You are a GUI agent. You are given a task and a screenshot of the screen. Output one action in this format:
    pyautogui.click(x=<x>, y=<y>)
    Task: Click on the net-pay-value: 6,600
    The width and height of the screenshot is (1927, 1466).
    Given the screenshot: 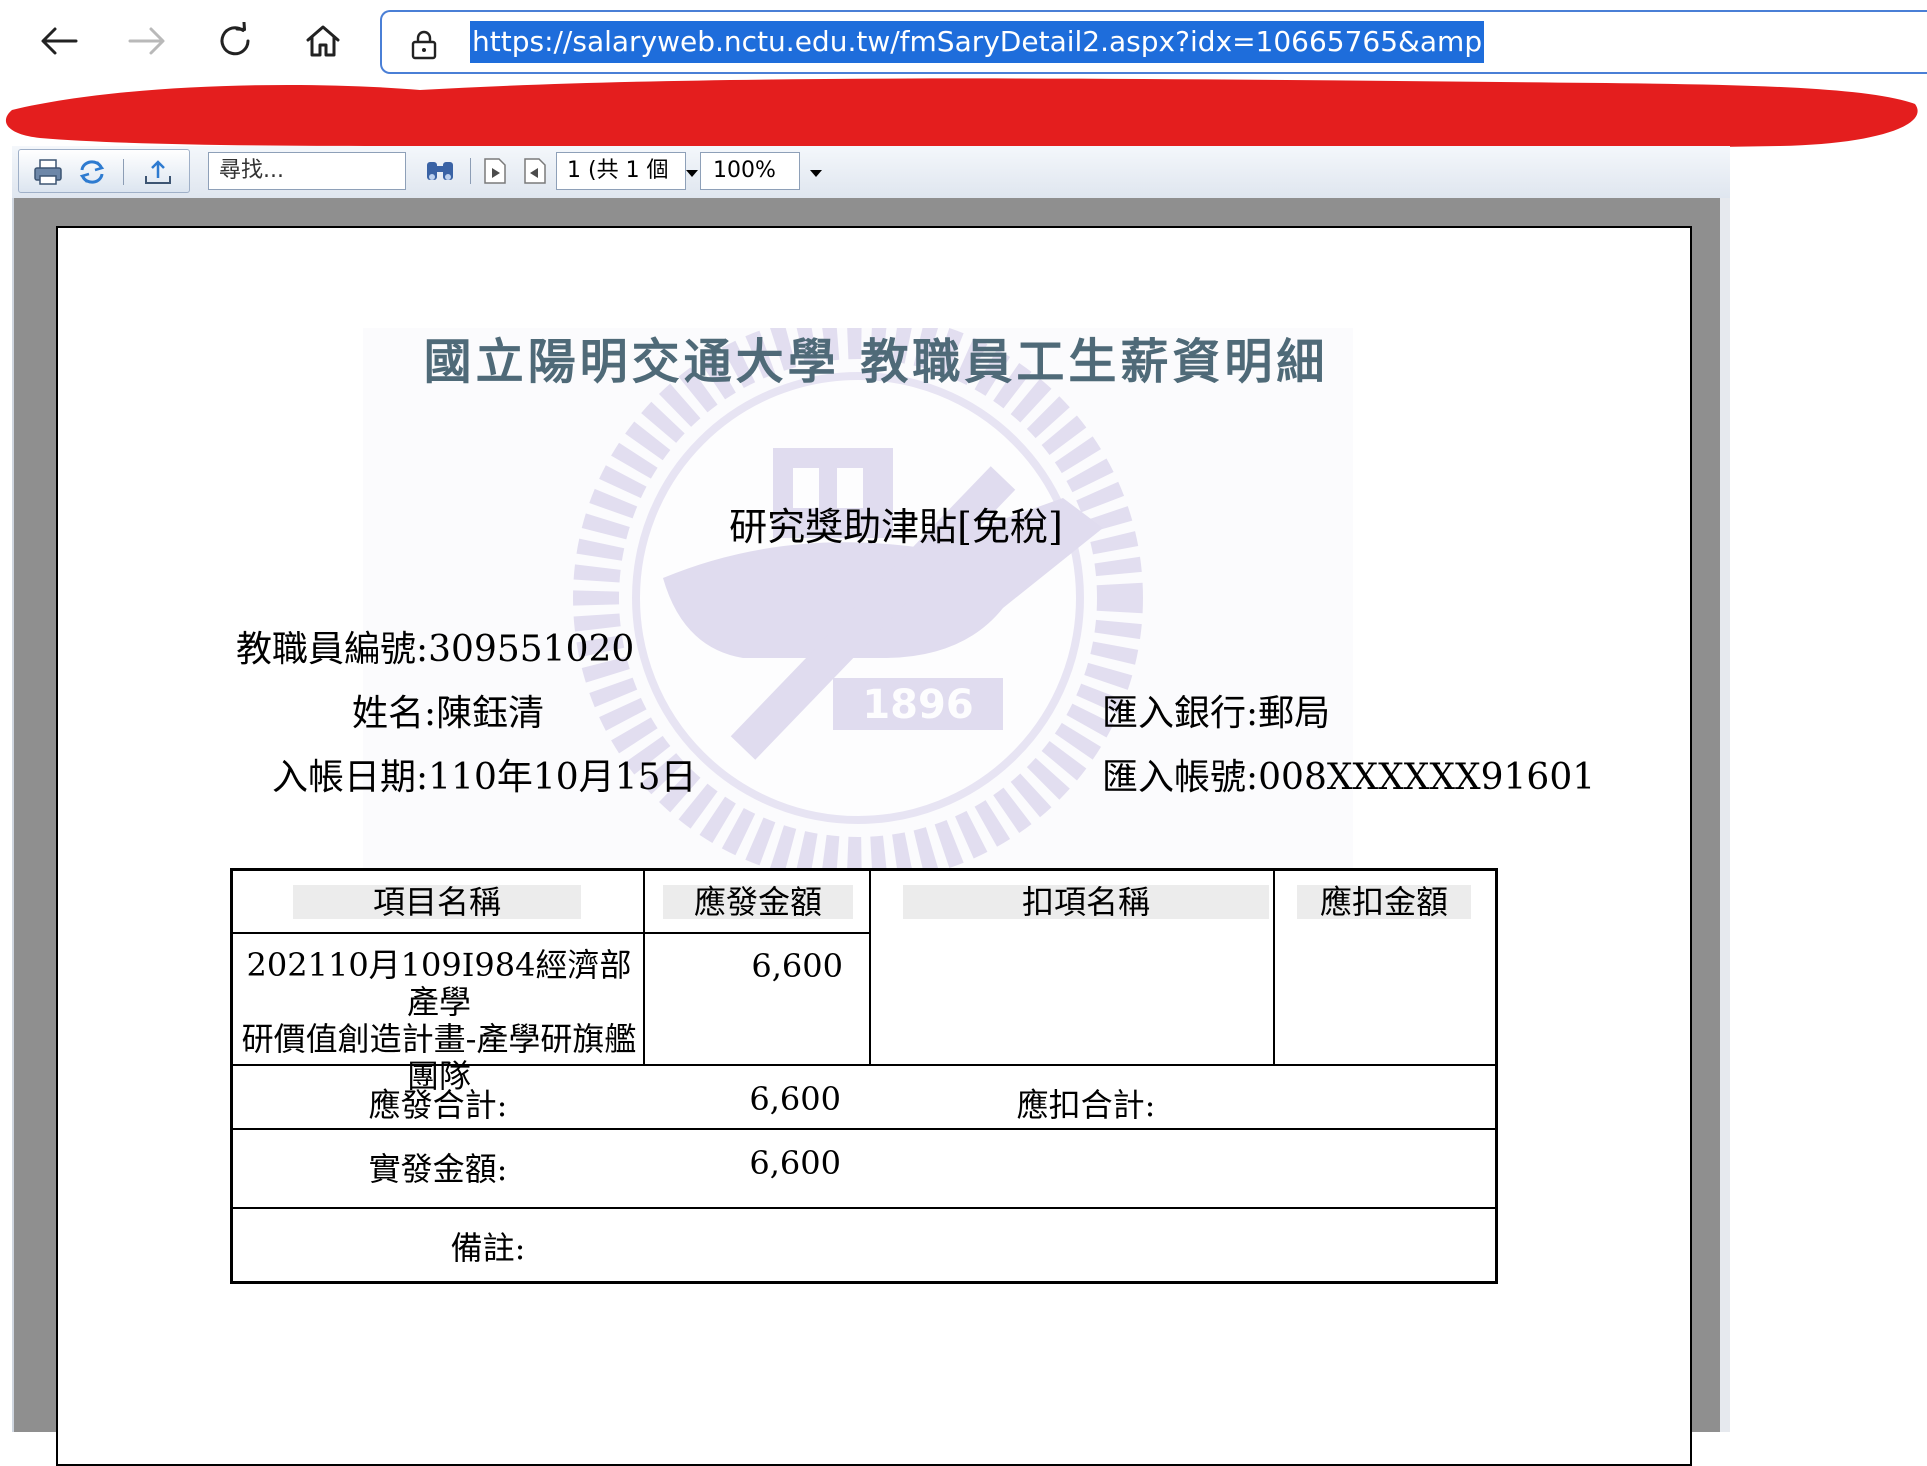 What is the action you would take?
    pyautogui.click(x=795, y=1163)
    